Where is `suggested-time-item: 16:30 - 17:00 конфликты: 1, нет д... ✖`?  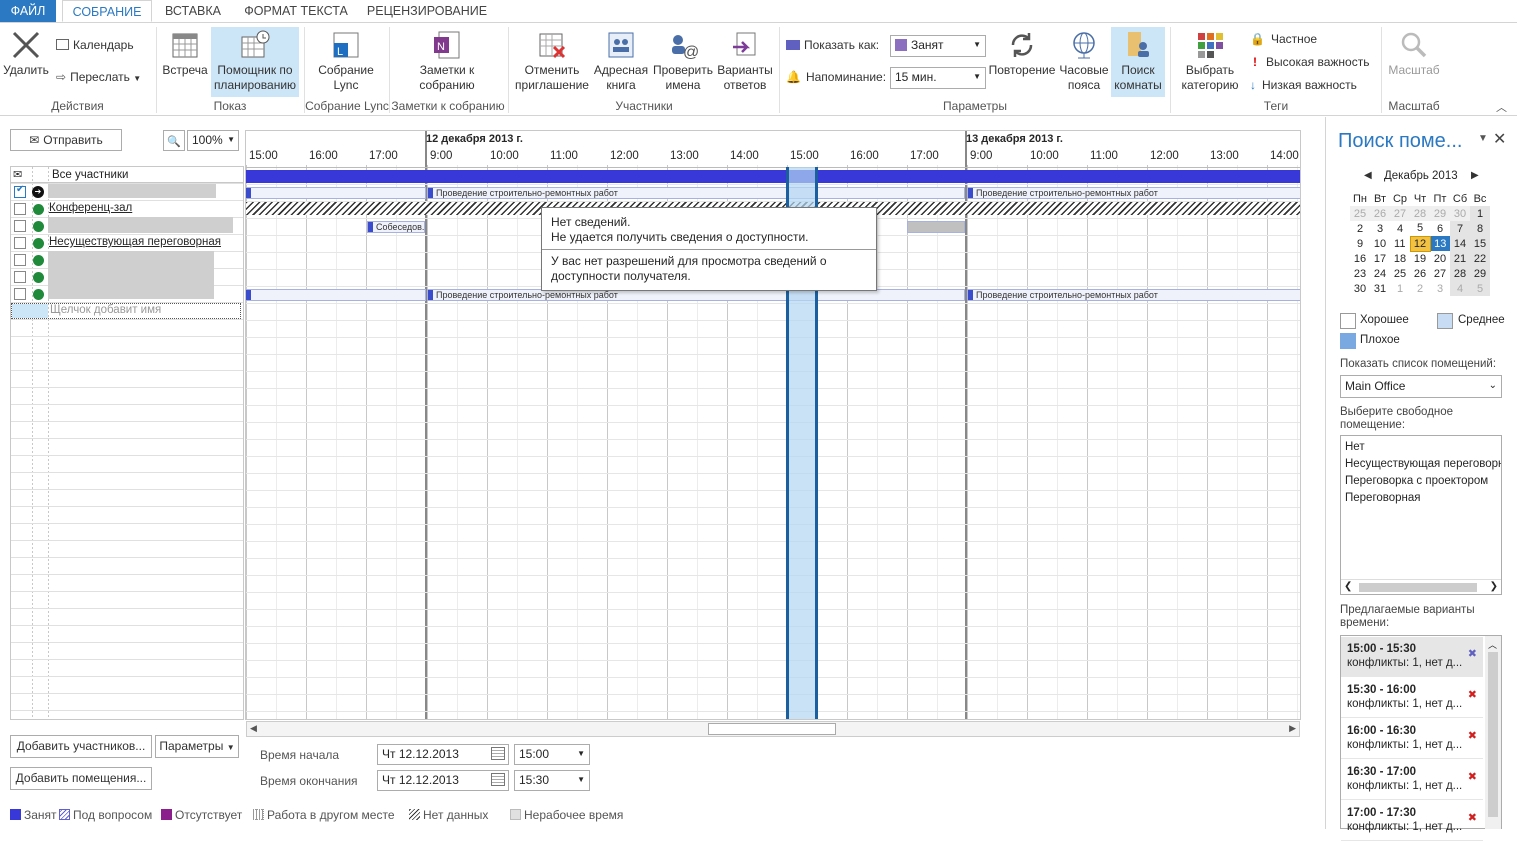 suggested-time-item: 16:30 - 17:00 конфликты: 1, нет д... ✖ is located at coordinates (1412, 780).